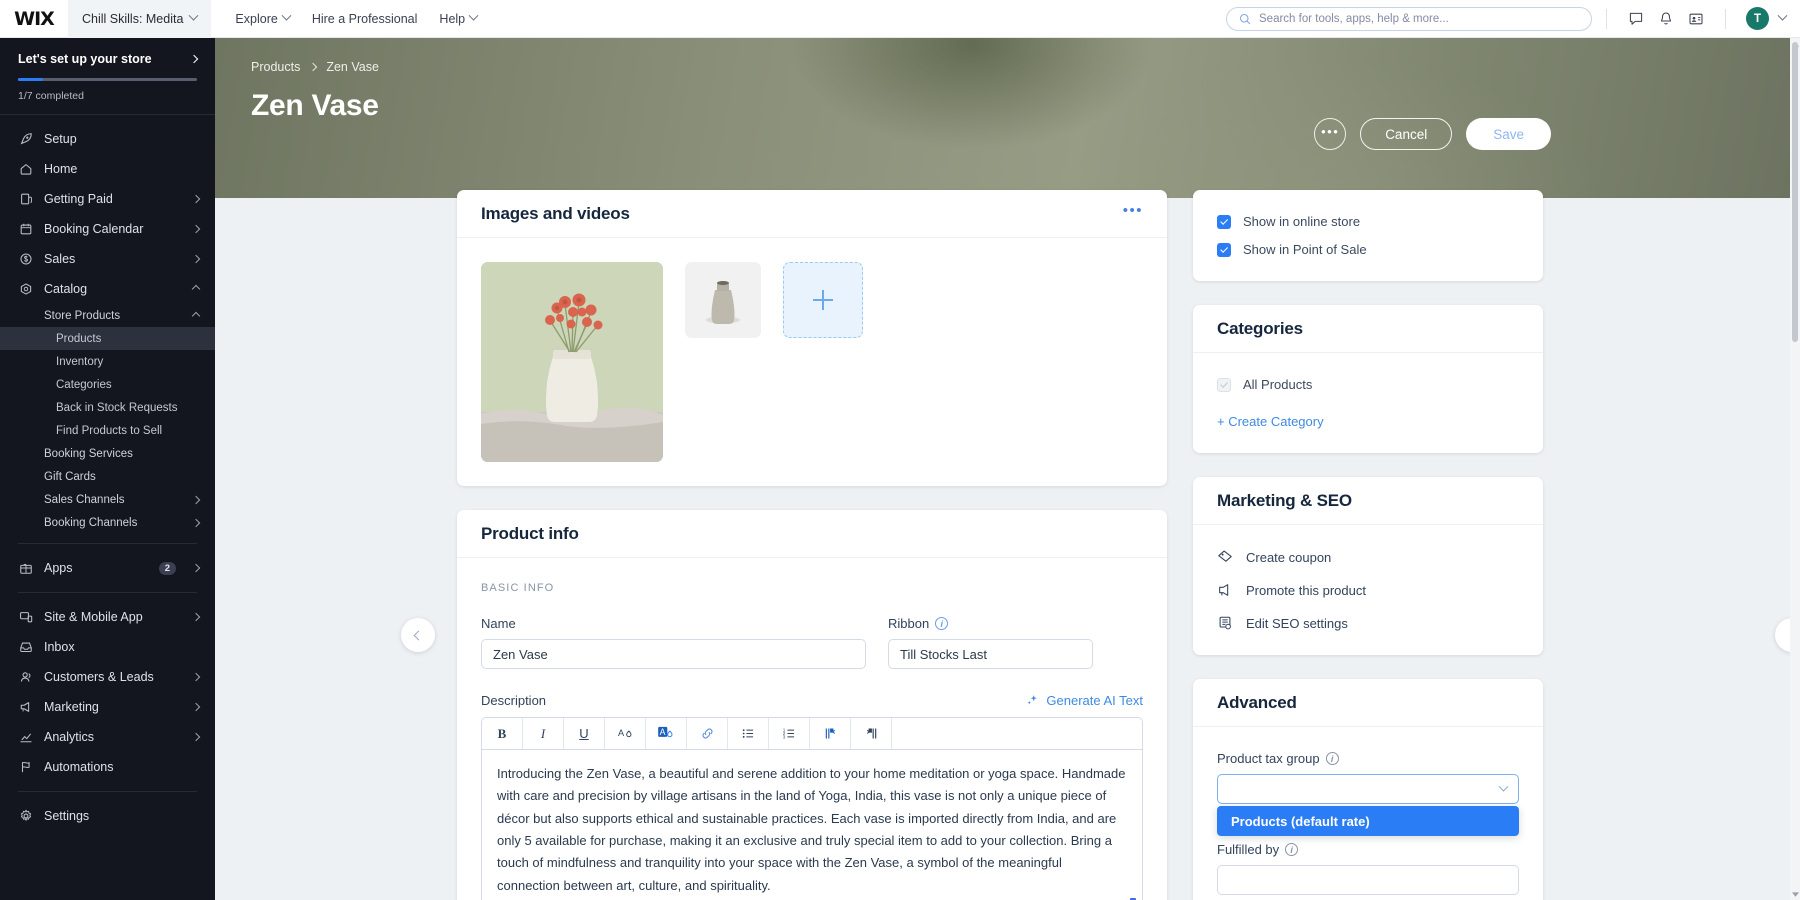 The height and width of the screenshot is (900, 1800). What do you see at coordinates (1368, 557) in the screenshot?
I see `create-coupon-row: Create coupon` at bounding box center [1368, 557].